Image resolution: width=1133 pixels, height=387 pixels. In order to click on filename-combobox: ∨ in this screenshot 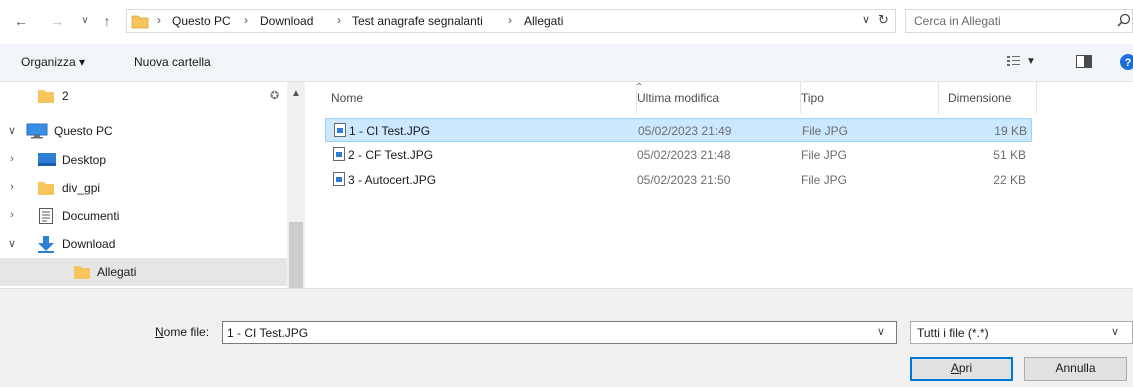, I will do `click(559, 332)`.